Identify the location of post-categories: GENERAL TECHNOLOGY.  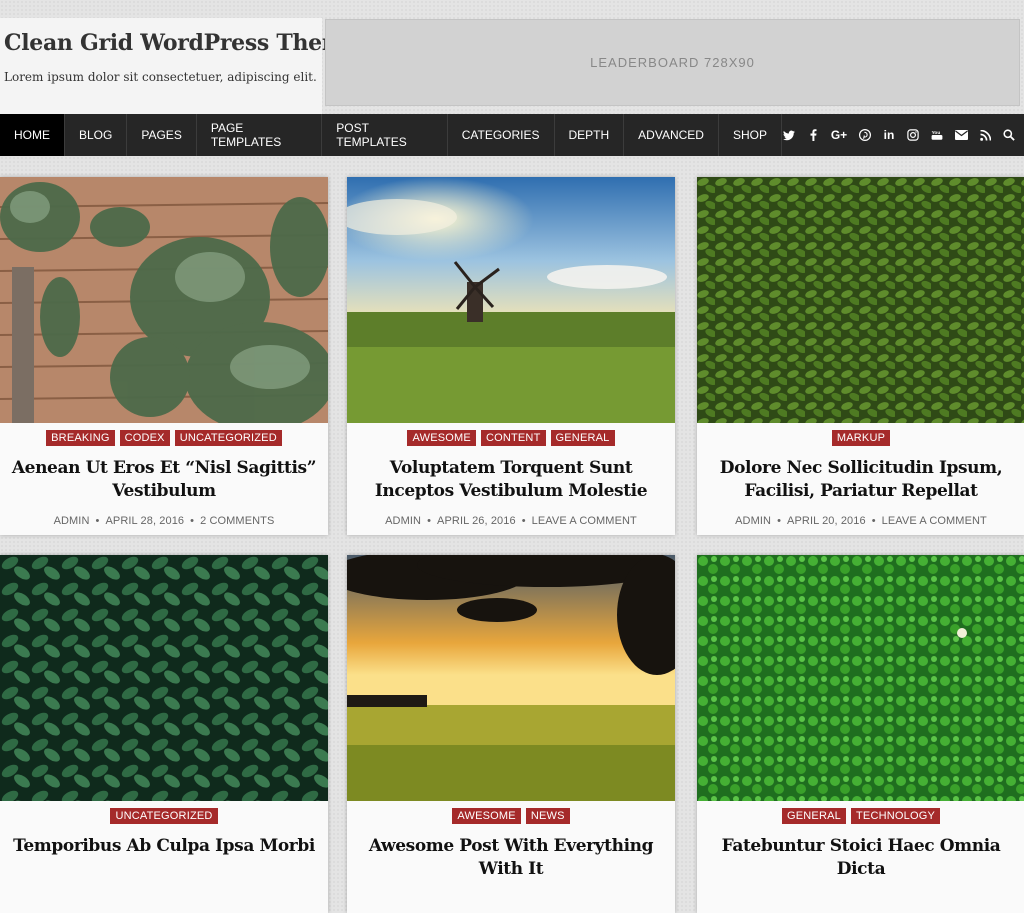
(860, 816).